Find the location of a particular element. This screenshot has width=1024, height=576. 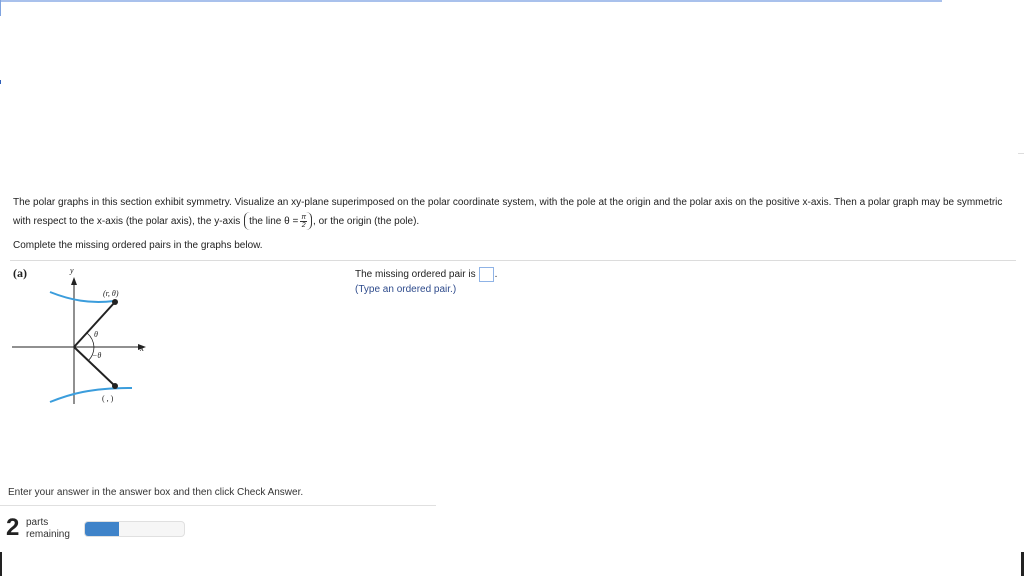

answer-period: . is located at coordinates (496, 274).